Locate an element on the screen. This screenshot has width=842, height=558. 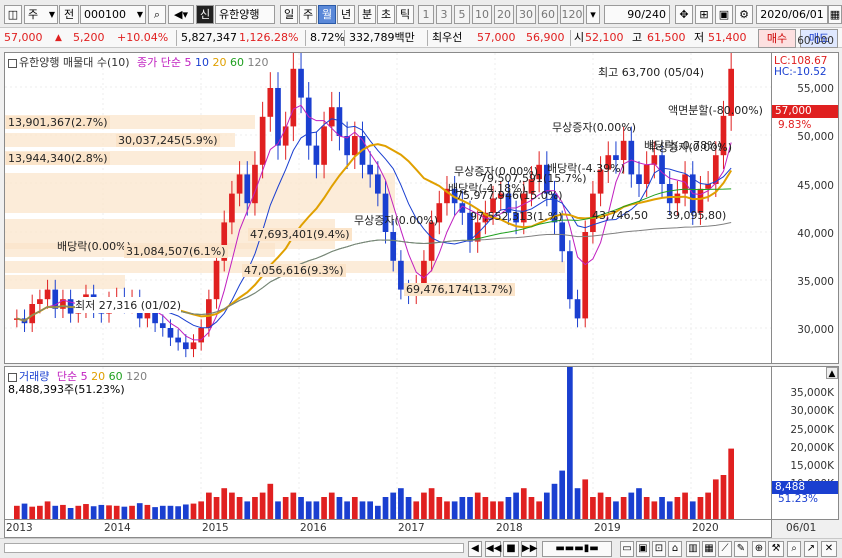
line-chart-icon: ⟋ is located at coordinates (725, 549).